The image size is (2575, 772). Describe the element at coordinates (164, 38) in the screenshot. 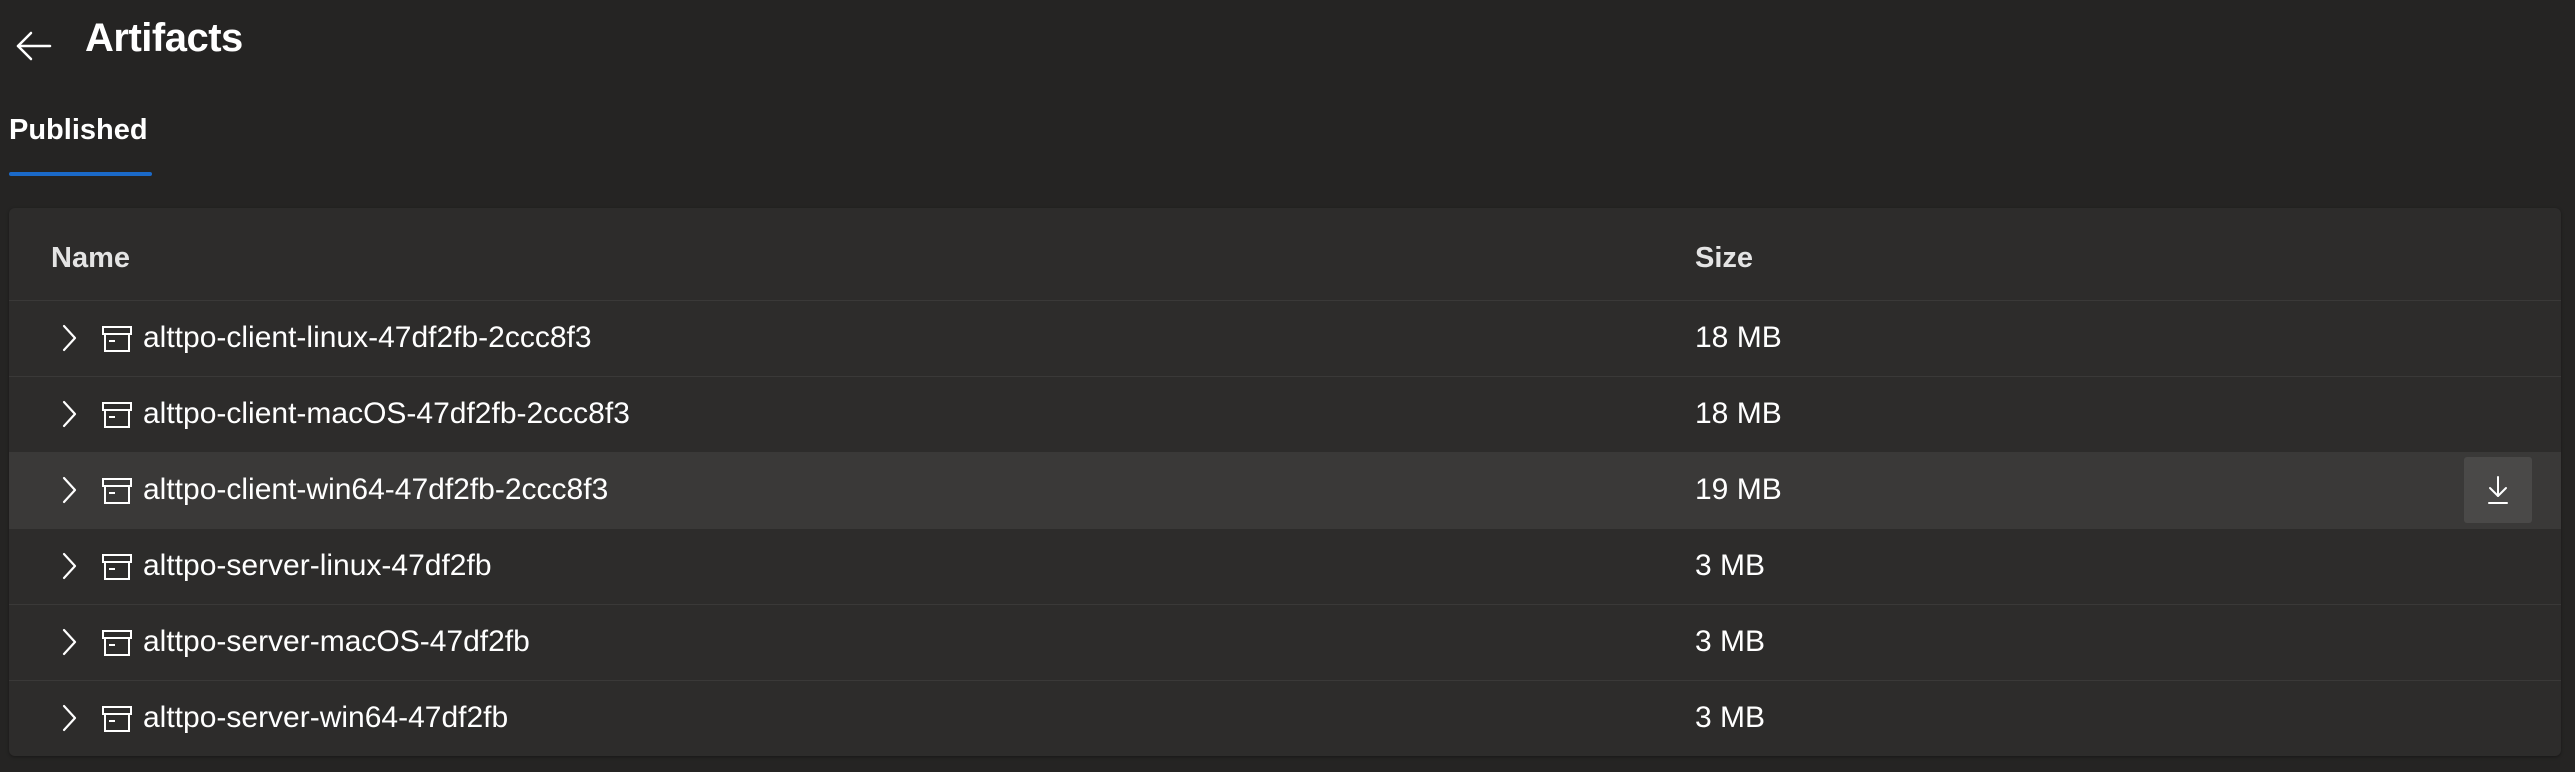

I see `page-title: Artifacts` at that location.